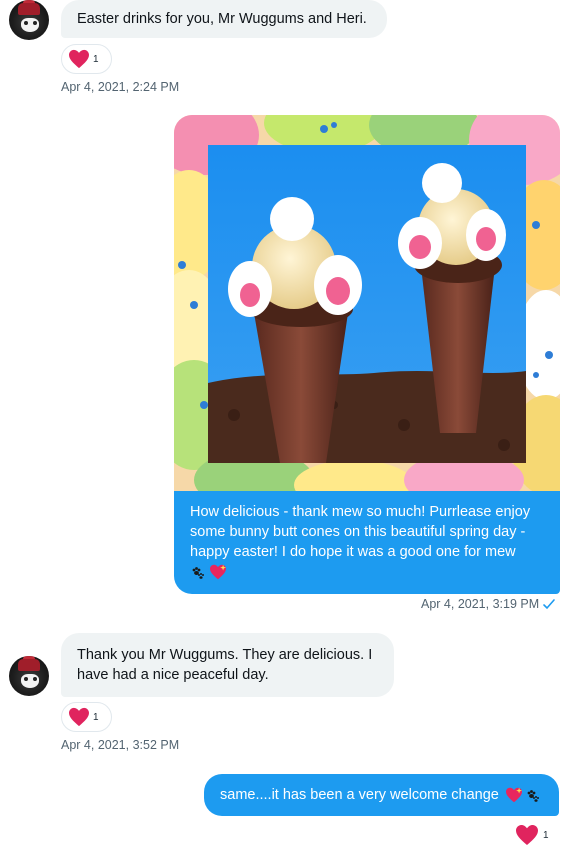  What do you see at coordinates (120, 745) in the screenshot?
I see `message-timestamp: Apr 4, 2021, 3:52 PM` at bounding box center [120, 745].